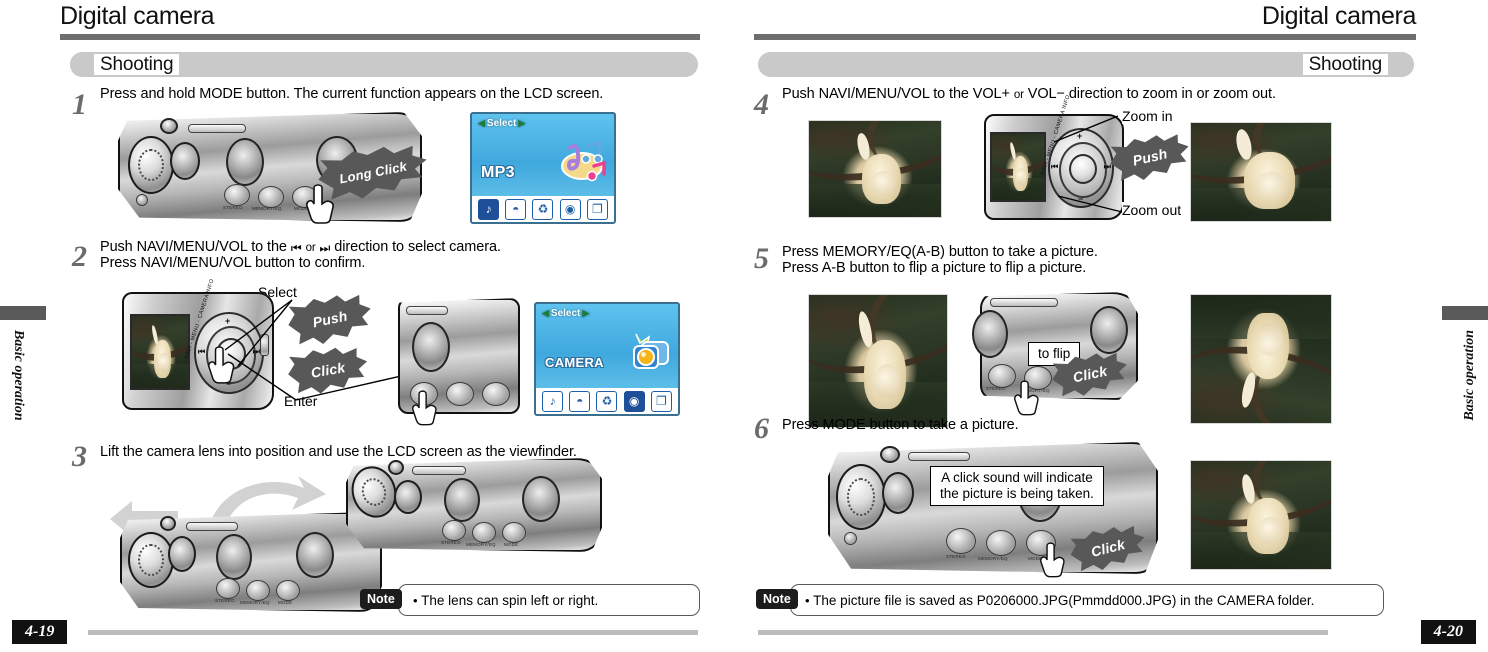  I want to click on next-icon-2: ⏭, so click(1107, 166).